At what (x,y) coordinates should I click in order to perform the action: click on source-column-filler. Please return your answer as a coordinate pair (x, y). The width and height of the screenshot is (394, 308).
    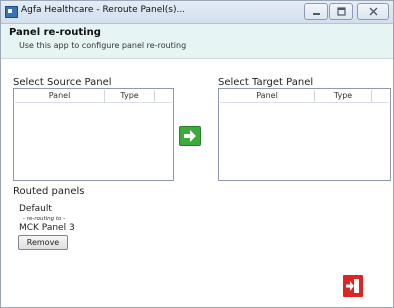
    Looking at the image, I should click on (163, 96).